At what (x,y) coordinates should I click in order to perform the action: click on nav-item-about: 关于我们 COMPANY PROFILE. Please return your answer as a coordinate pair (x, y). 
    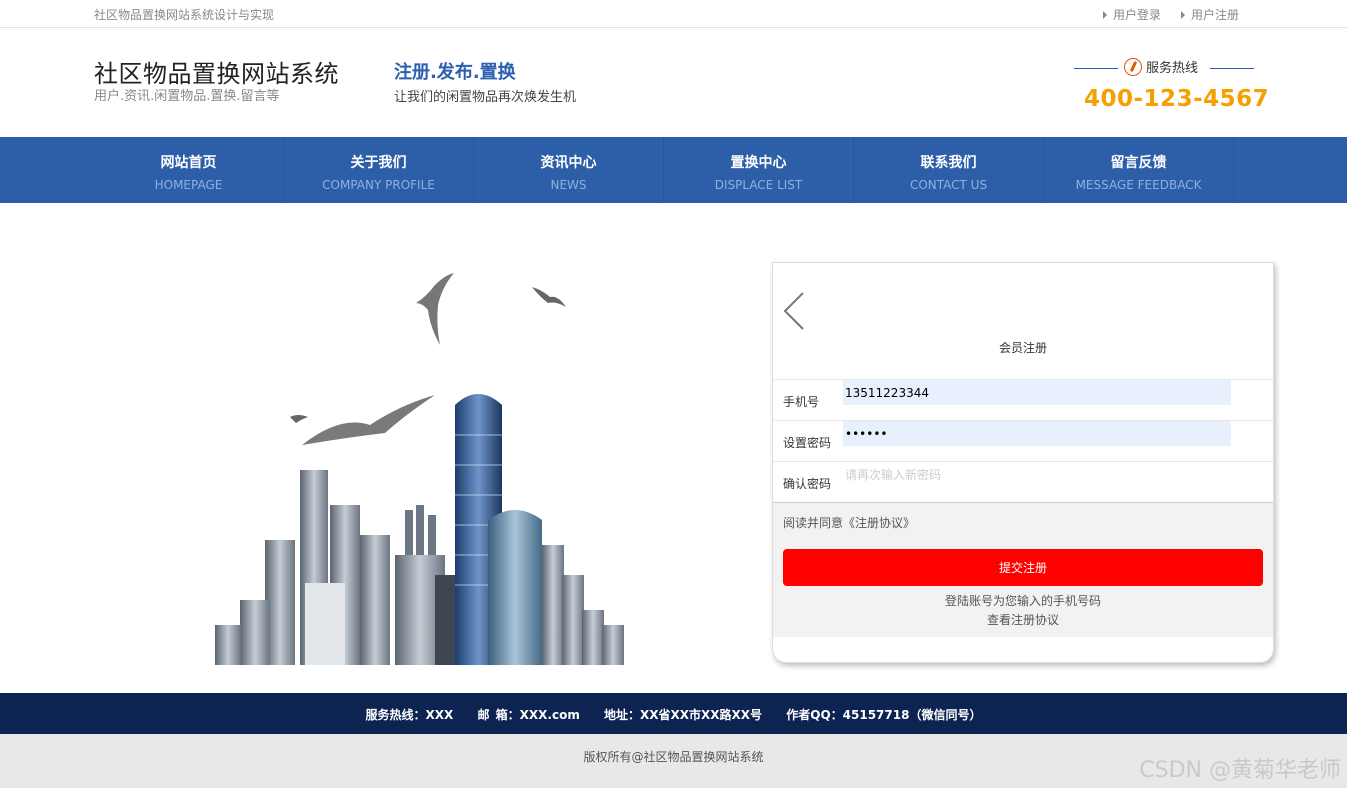
    Looking at the image, I should click on (379, 170).